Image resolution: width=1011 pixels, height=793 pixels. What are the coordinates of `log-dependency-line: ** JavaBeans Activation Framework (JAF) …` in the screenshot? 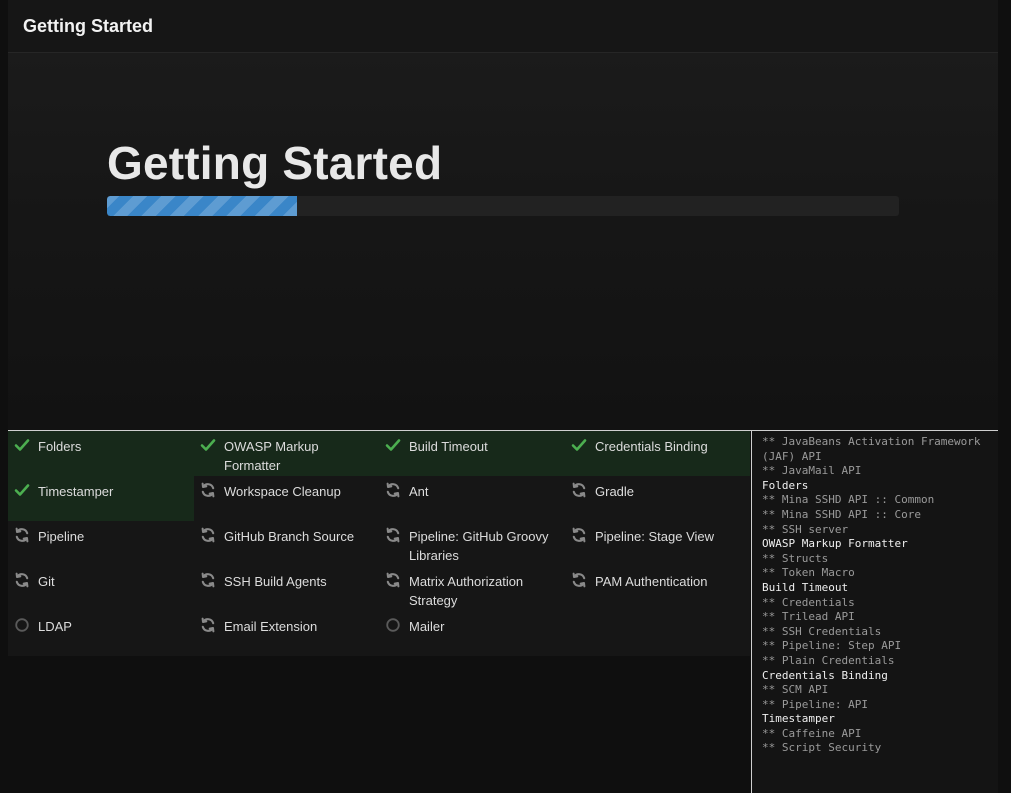 It's located at (875, 449).